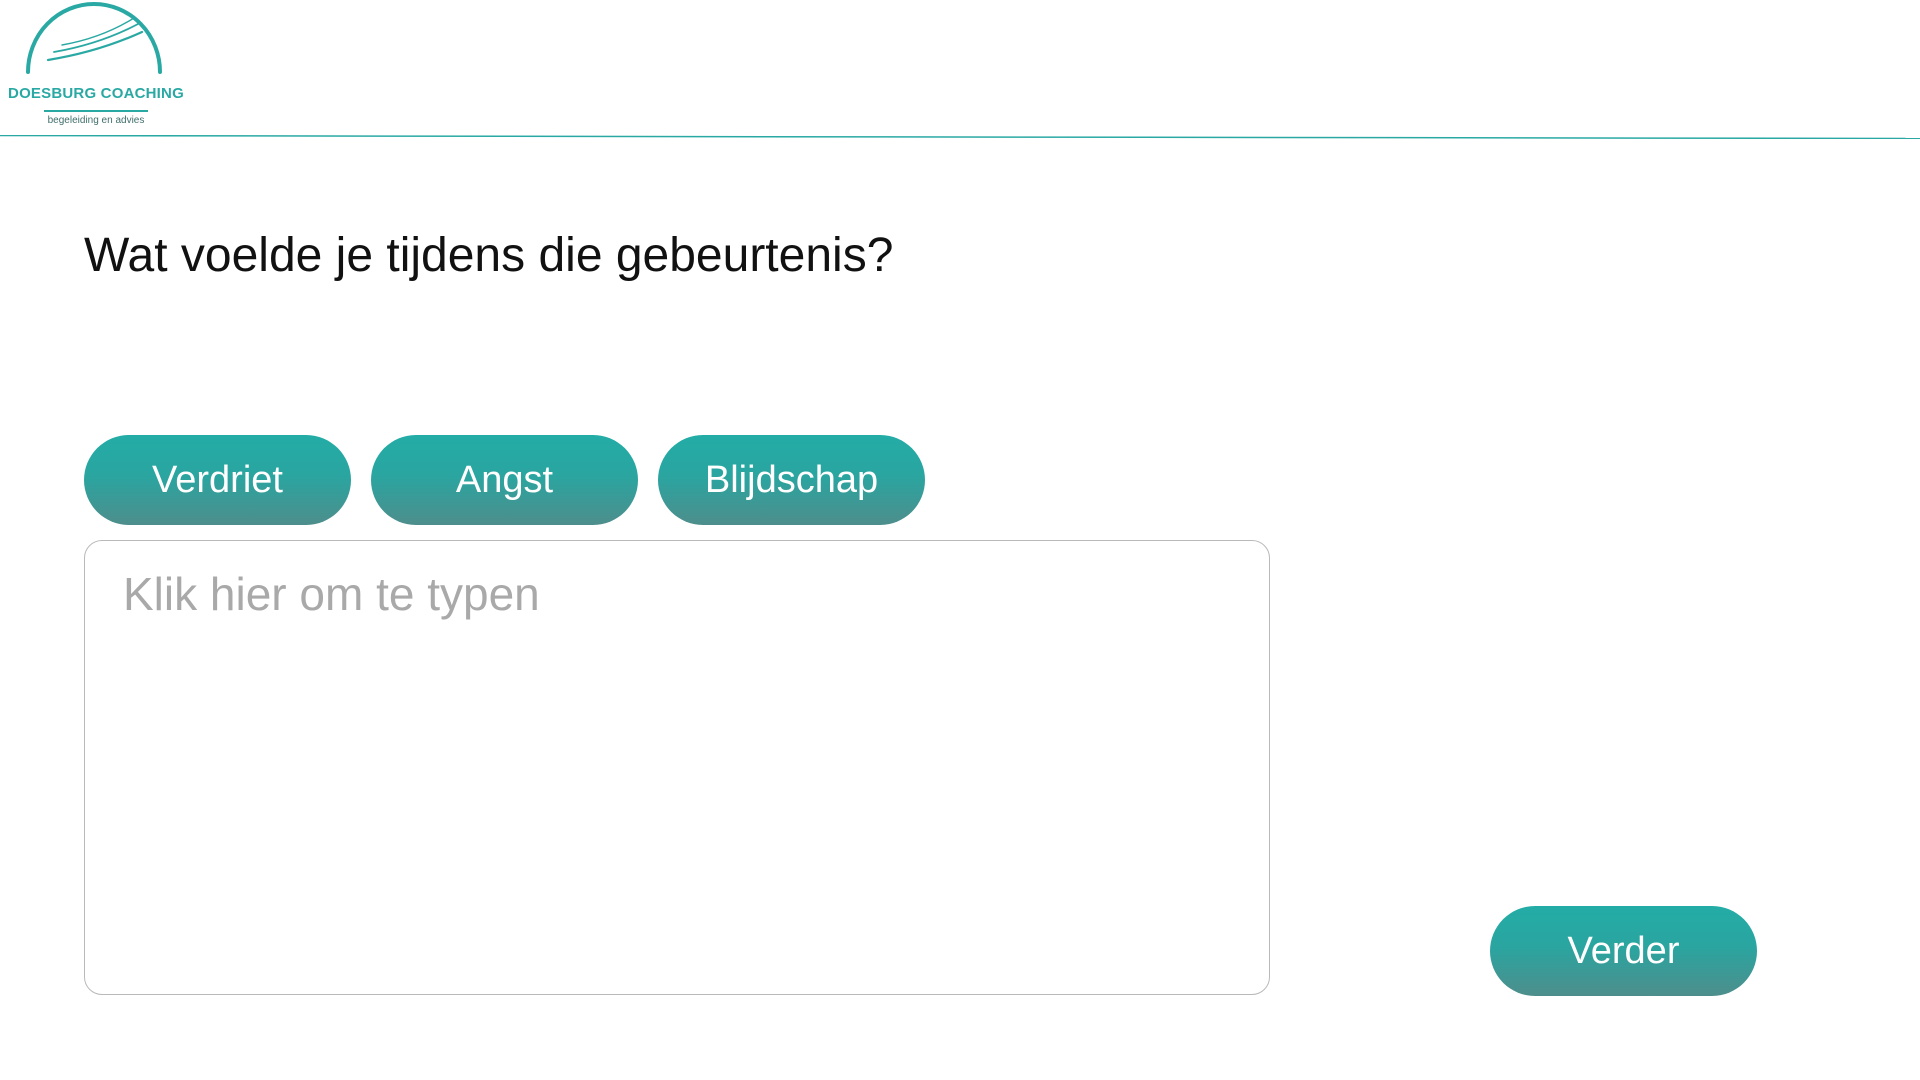 Image resolution: width=1920 pixels, height=1080 pixels. I want to click on brand-divider, so click(96, 111).